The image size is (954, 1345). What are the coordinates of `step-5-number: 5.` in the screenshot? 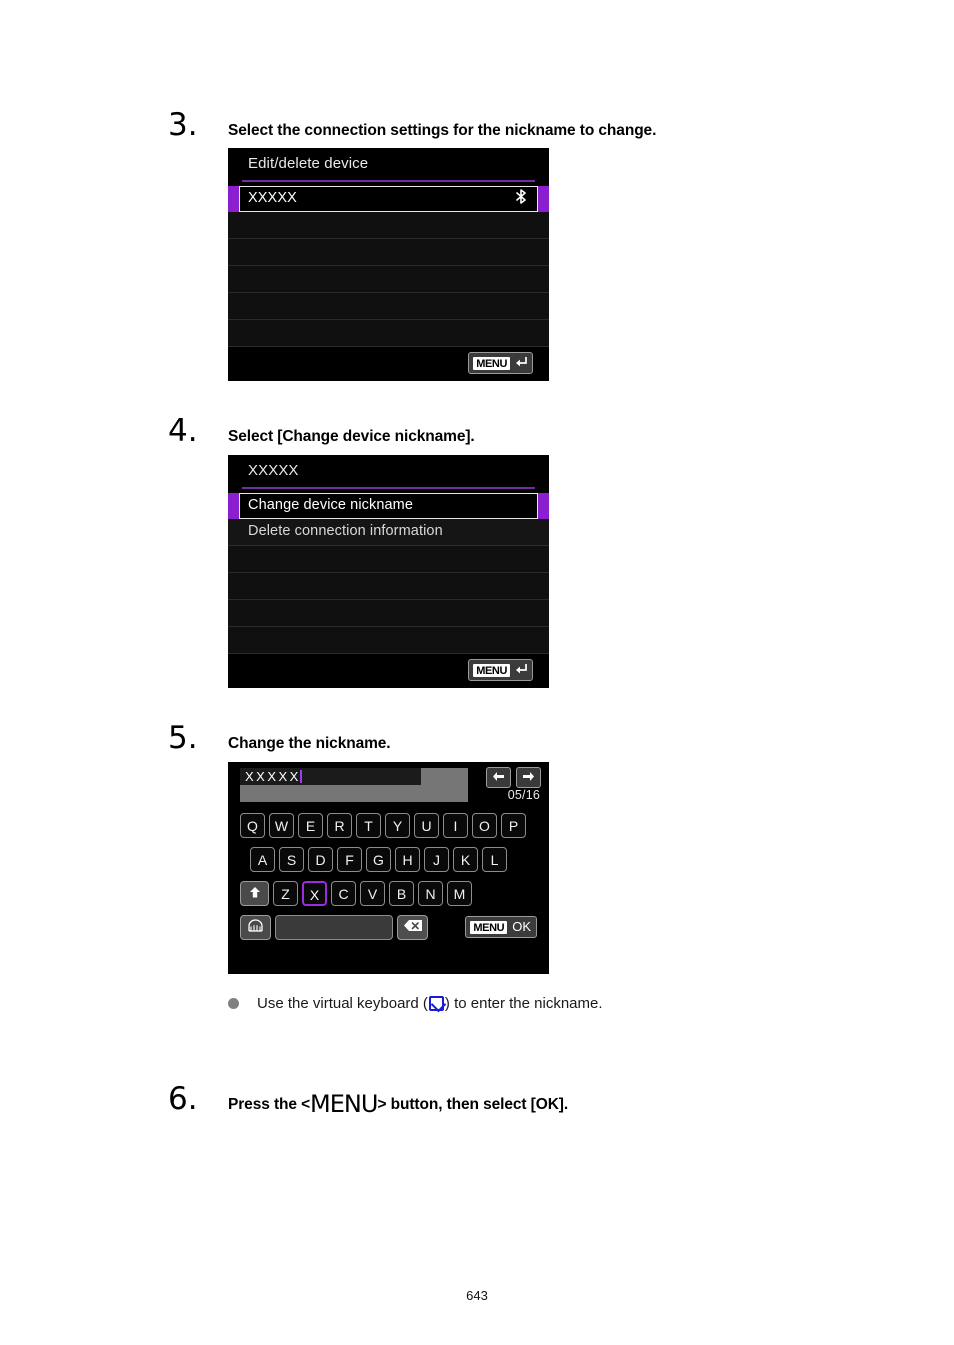 It's located at (183, 738).